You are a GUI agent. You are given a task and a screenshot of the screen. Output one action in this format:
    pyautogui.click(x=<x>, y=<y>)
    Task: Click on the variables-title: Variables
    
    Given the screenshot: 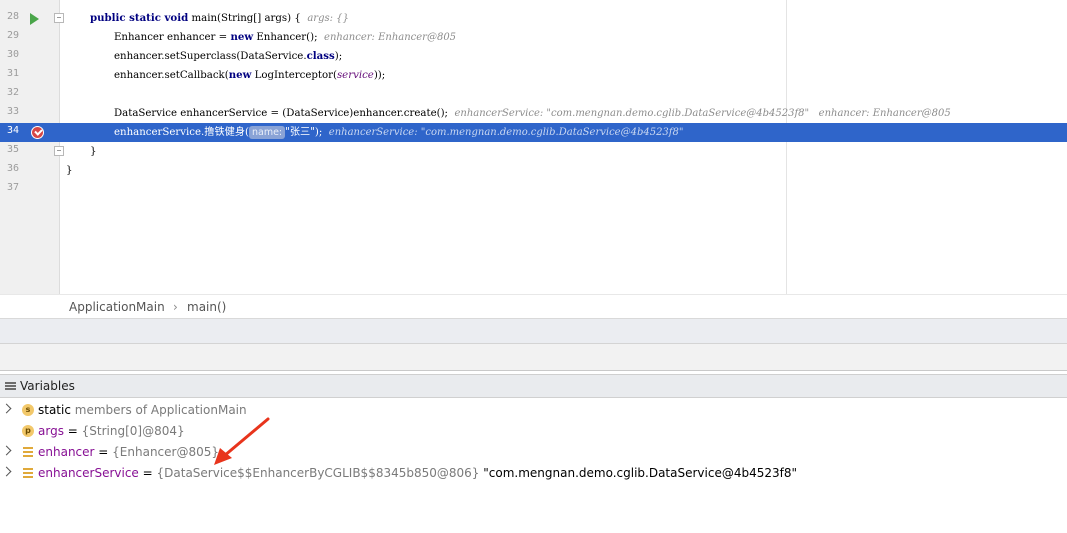 What is the action you would take?
    pyautogui.click(x=47, y=386)
    